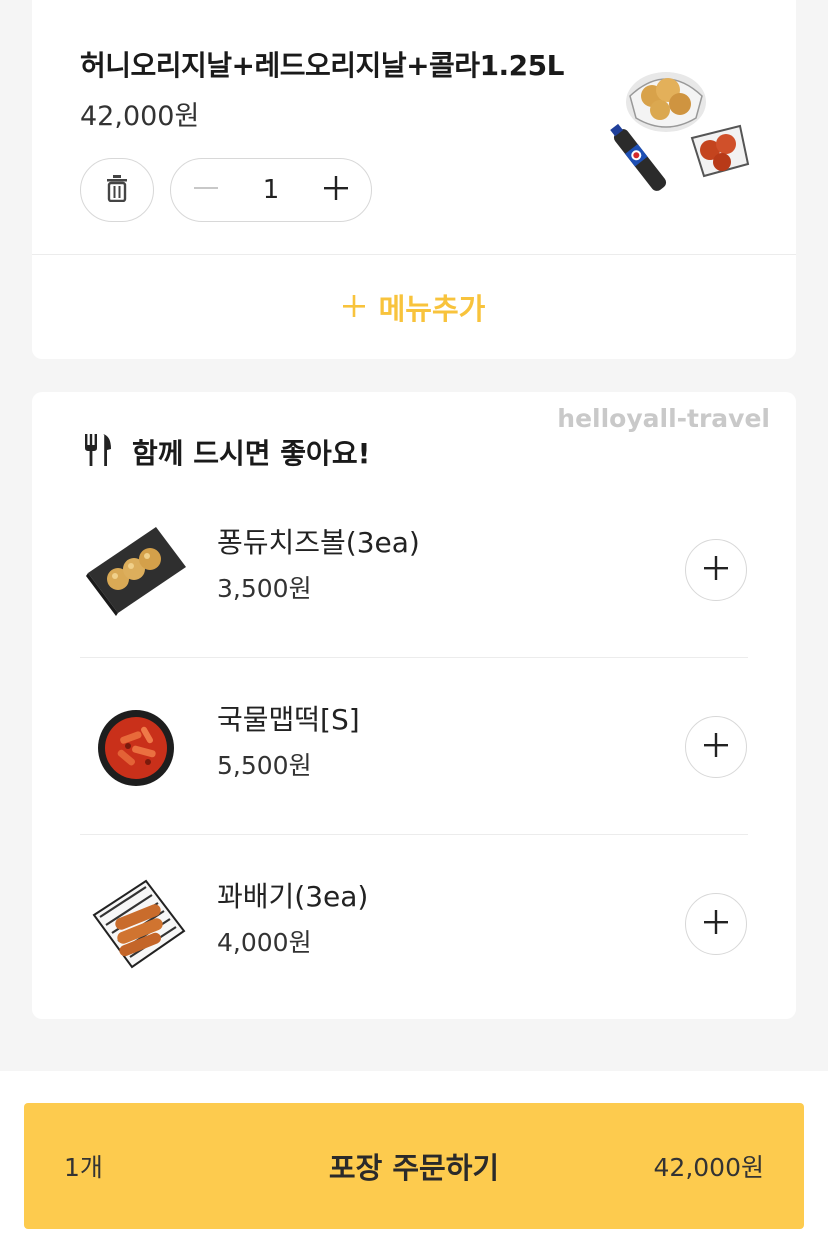  What do you see at coordinates (137, 925) in the screenshot?
I see `twisted-donut-image` at bounding box center [137, 925].